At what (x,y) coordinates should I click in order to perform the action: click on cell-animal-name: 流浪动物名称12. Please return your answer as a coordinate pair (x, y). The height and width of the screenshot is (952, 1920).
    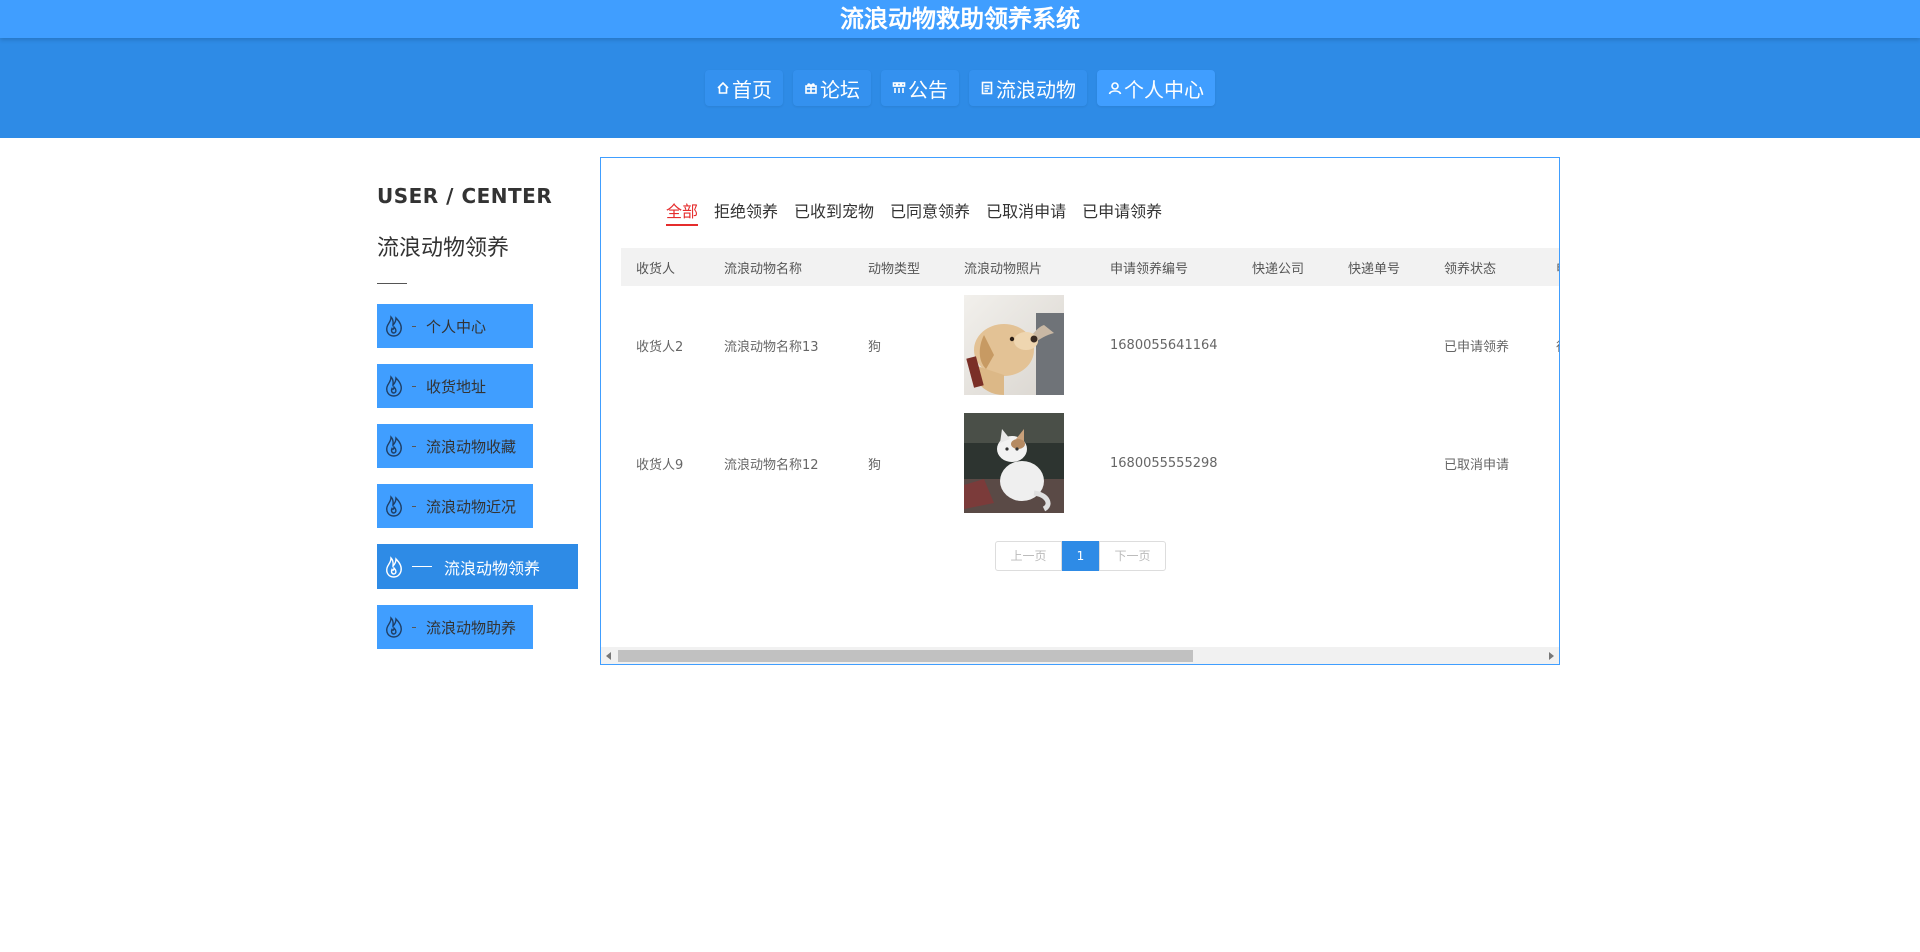
    Looking at the image, I should click on (771, 465).